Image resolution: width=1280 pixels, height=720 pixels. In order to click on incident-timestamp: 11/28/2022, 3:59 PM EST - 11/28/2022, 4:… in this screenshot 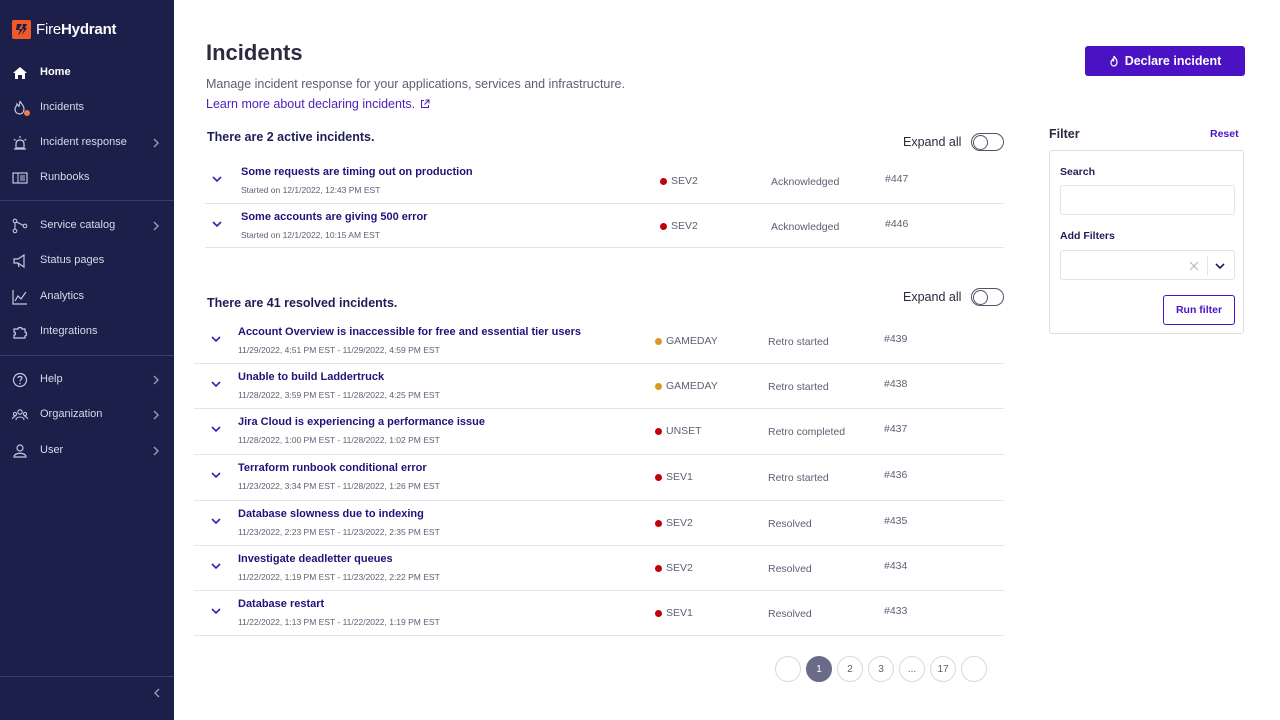, I will do `click(339, 395)`.